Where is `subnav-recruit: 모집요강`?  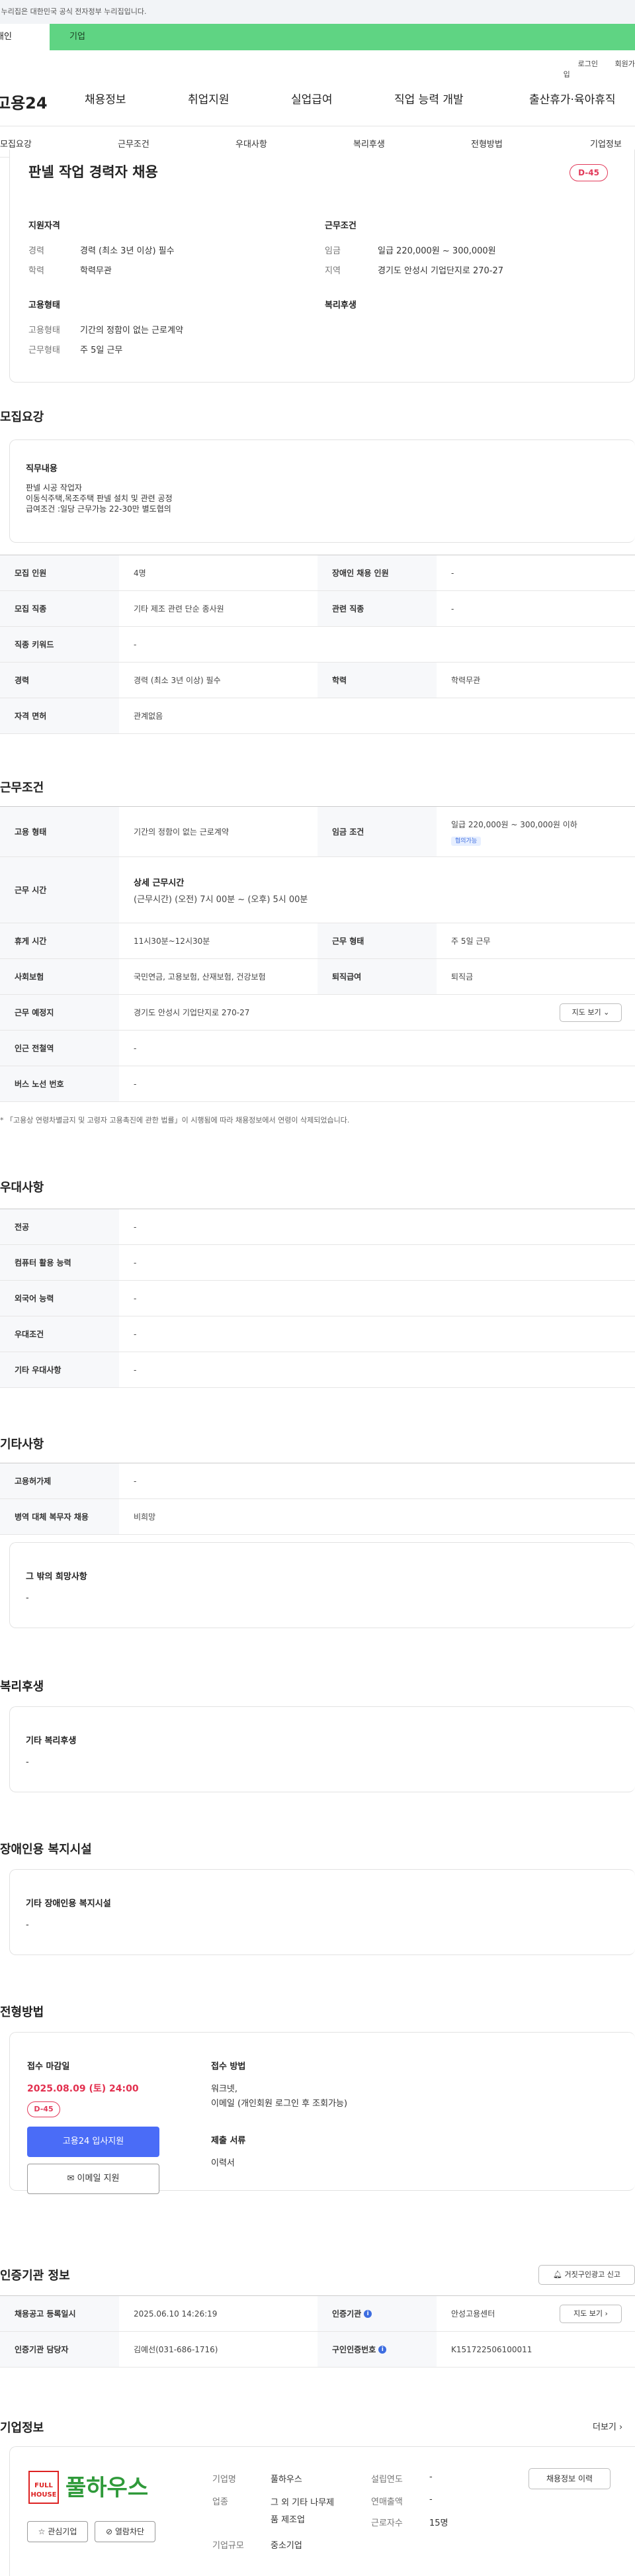
subnav-recruit: 모집요강 is located at coordinates (16, 143).